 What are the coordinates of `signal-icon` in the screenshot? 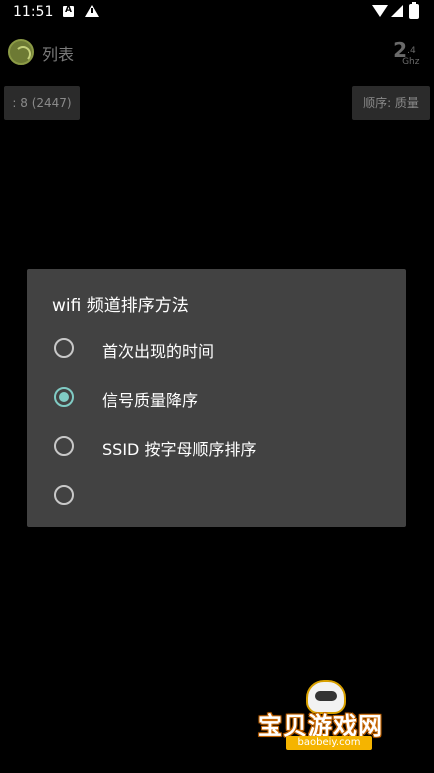 It's located at (397, 11).